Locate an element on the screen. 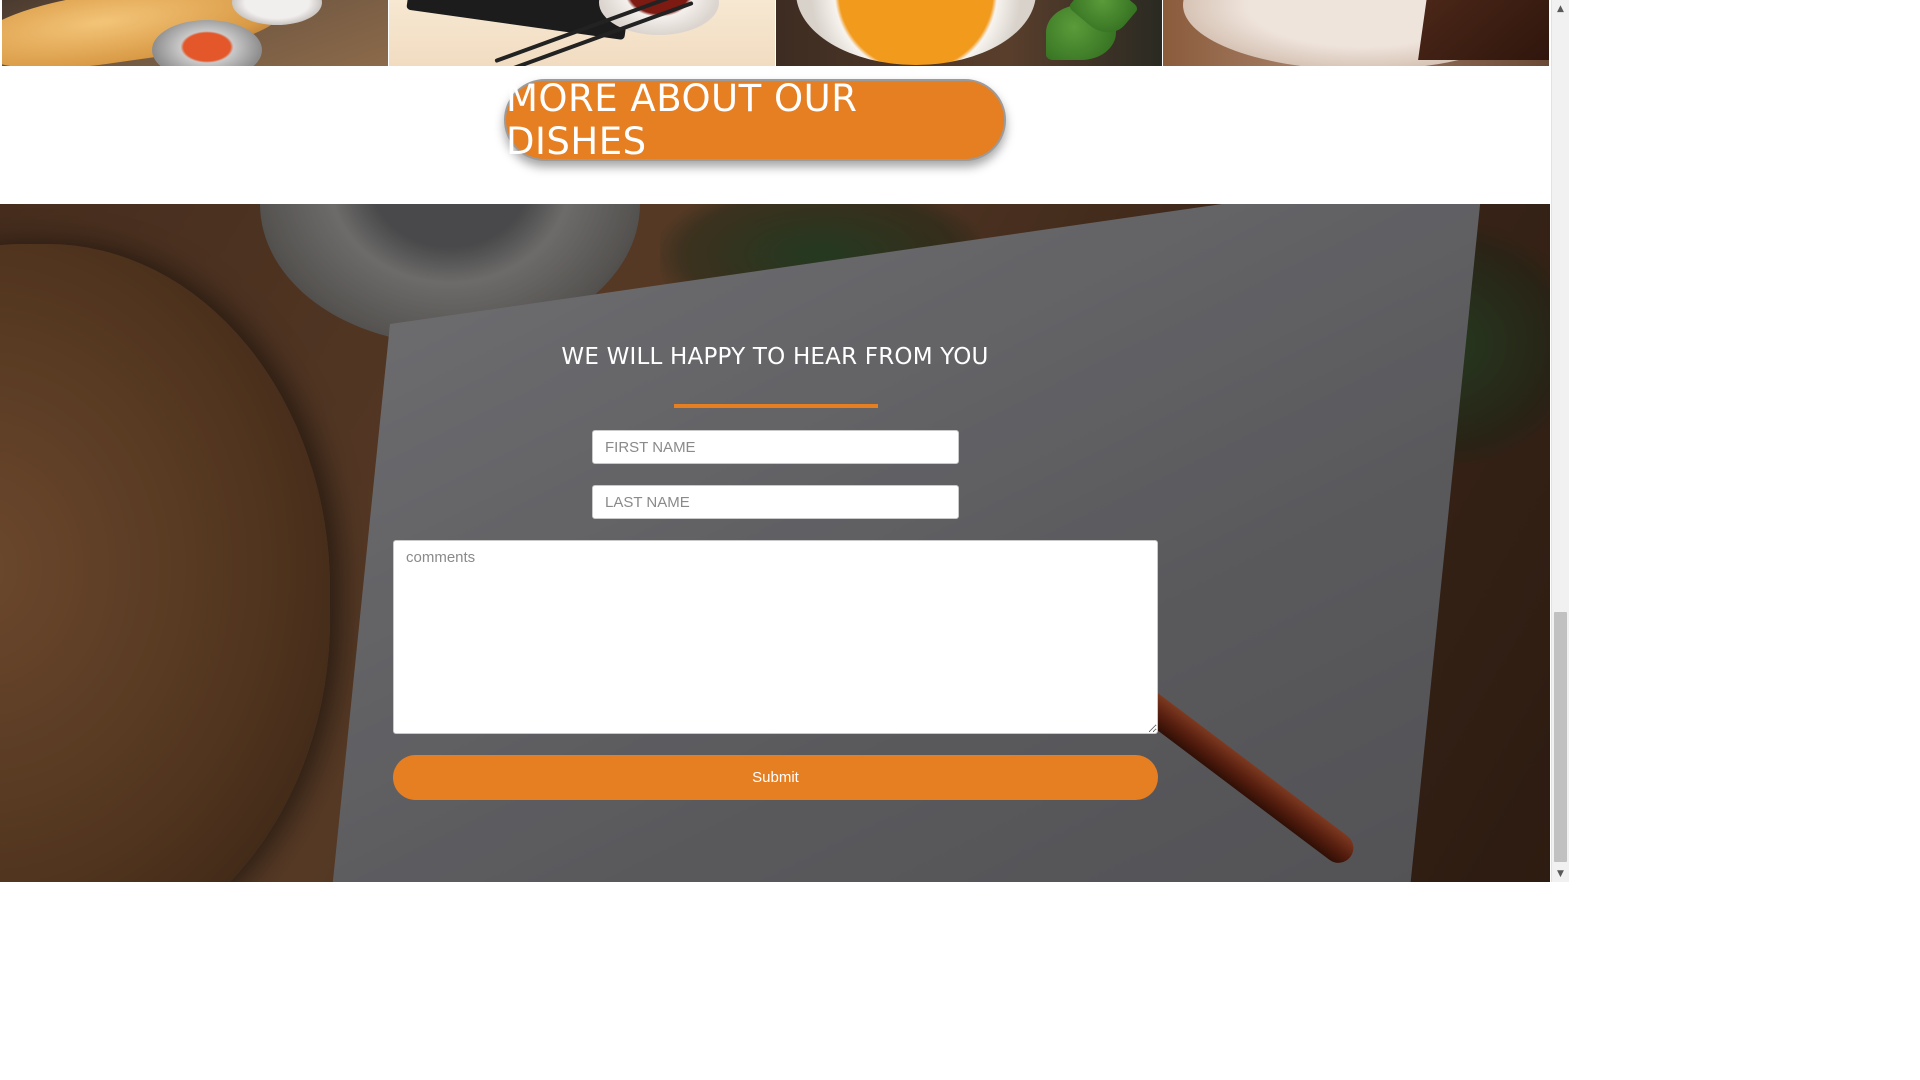 The image size is (1920, 1080). dish-image-strip is located at coordinates (776, 33).